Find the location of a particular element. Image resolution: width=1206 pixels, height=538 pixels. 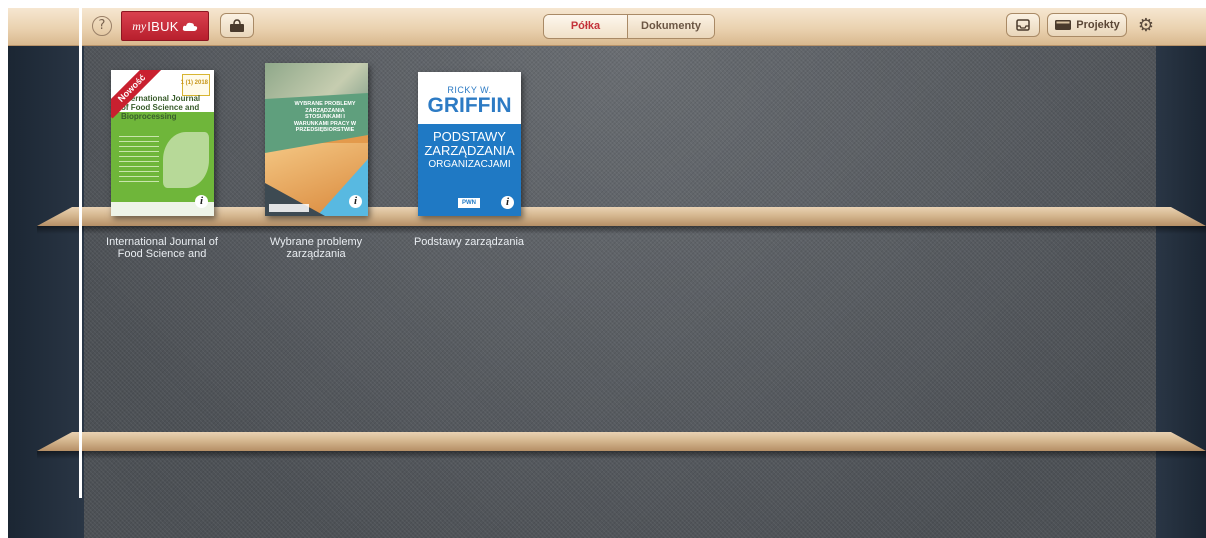

shelf-board is located at coordinates (621, 441).